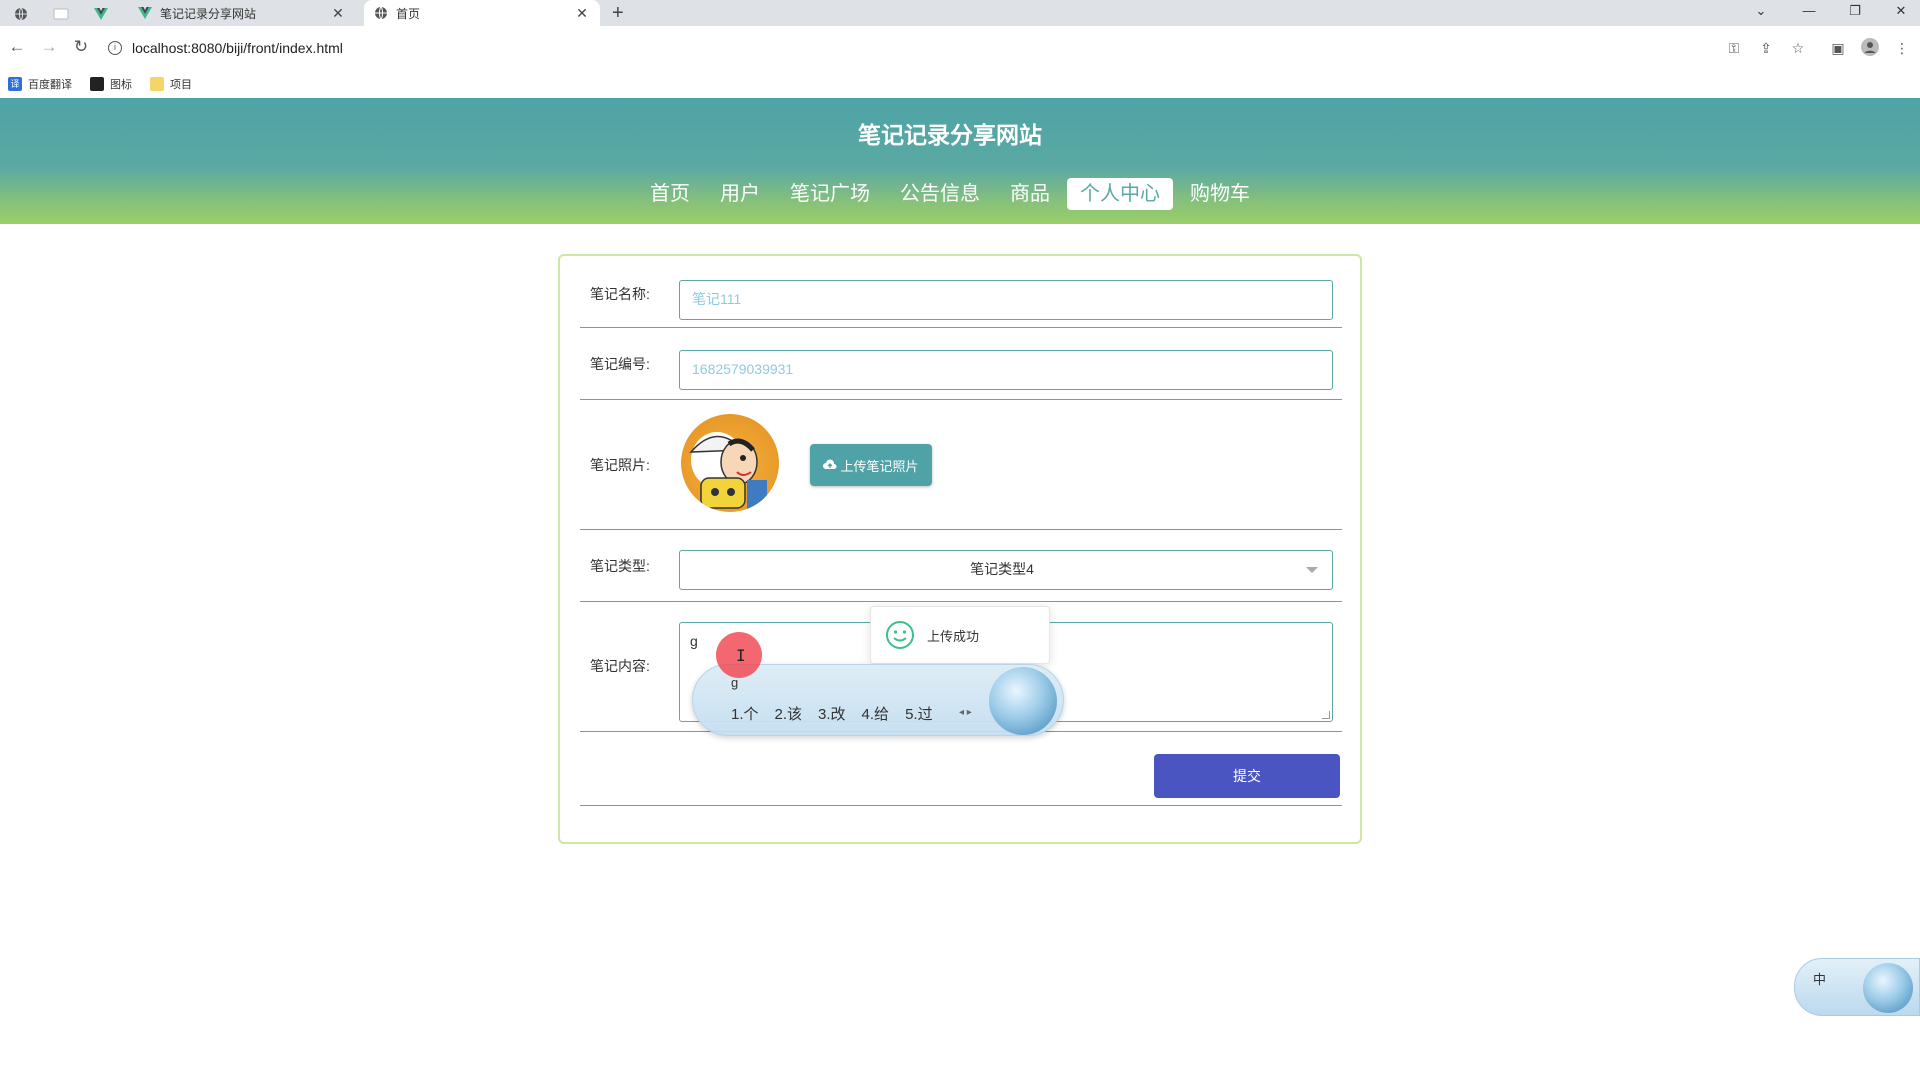 This screenshot has width=1920, height=1072. What do you see at coordinates (208, 13) in the screenshot?
I see `tab-title: 笔记记录分享网站` at bounding box center [208, 13].